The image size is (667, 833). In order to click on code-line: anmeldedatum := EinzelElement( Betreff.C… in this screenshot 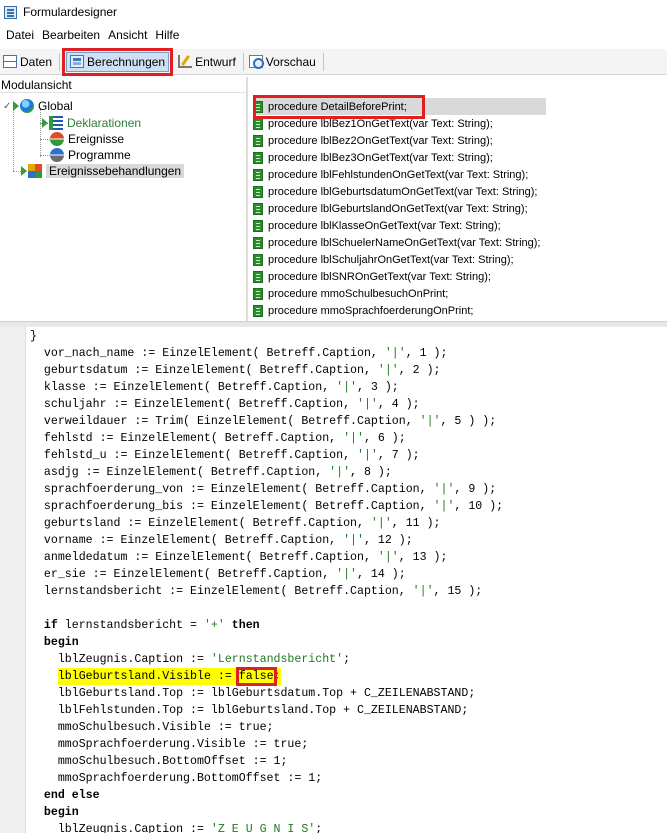, I will do `click(239, 557)`.